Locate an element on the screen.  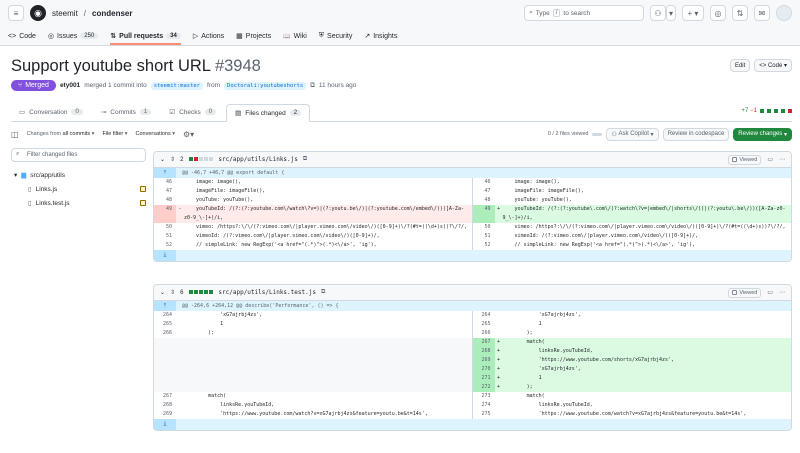
tree-file: ▯ Links.js is located at coordinates (80, 189).